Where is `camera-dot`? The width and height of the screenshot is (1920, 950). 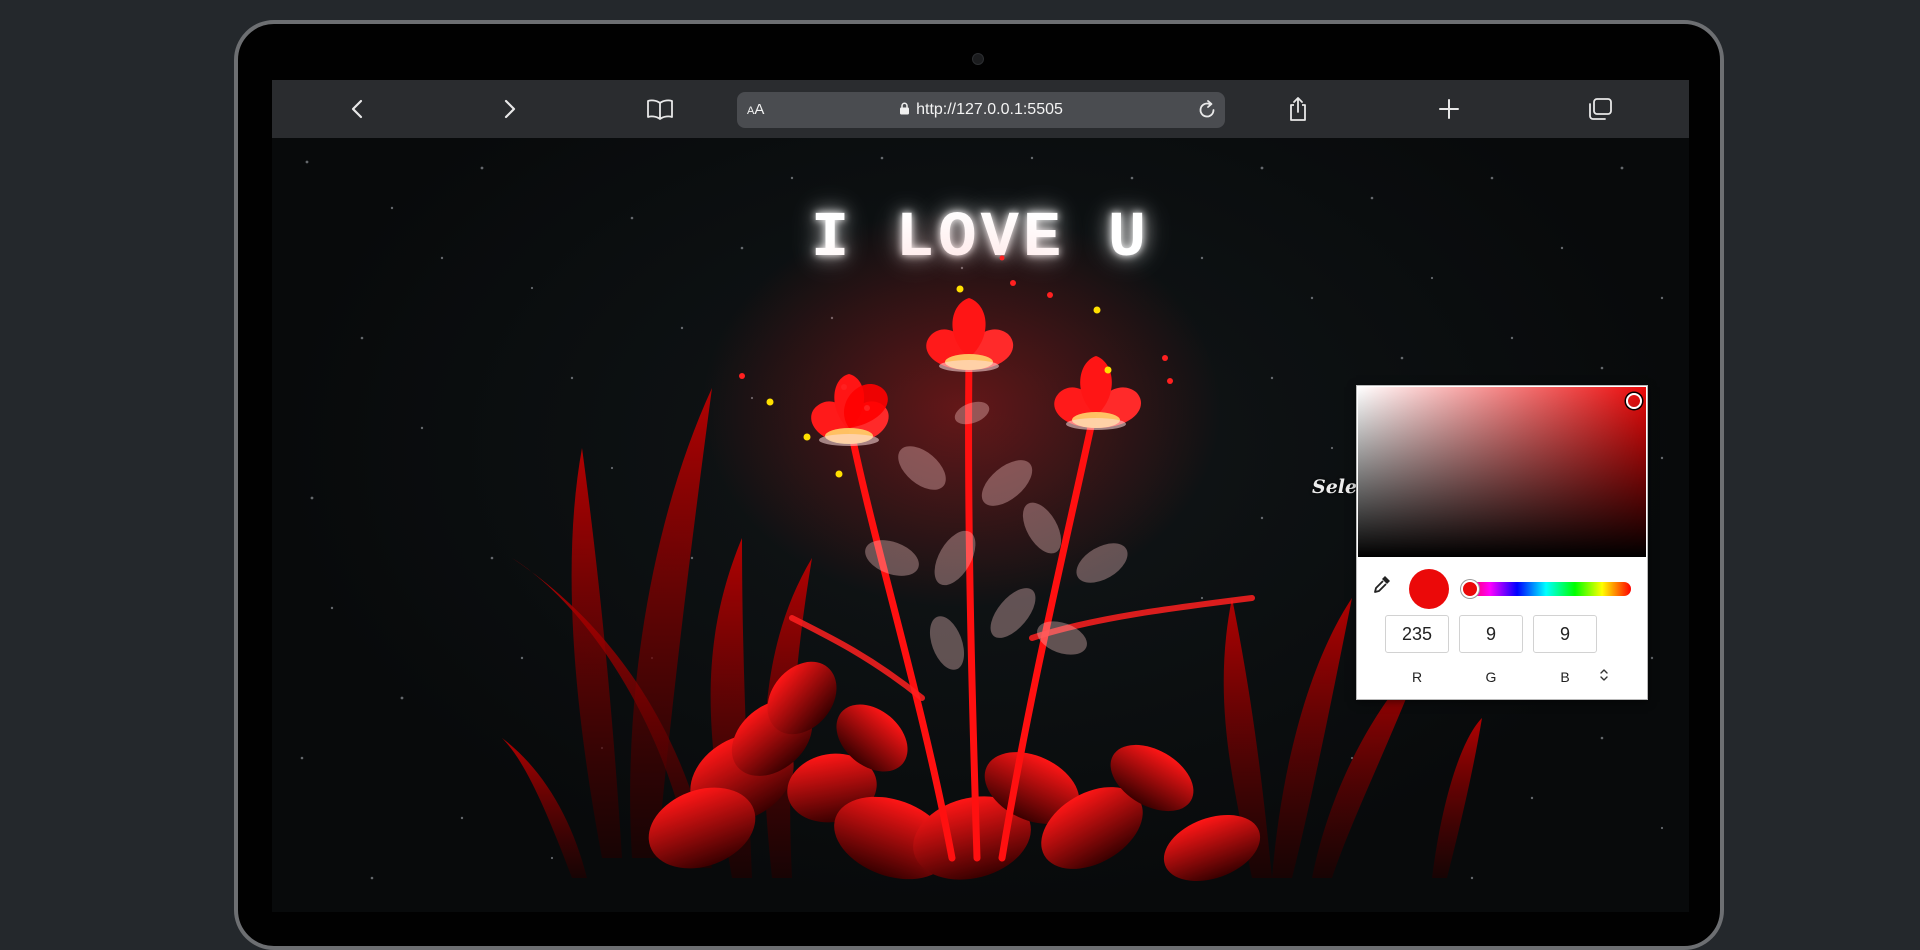
camera-dot is located at coordinates (978, 59).